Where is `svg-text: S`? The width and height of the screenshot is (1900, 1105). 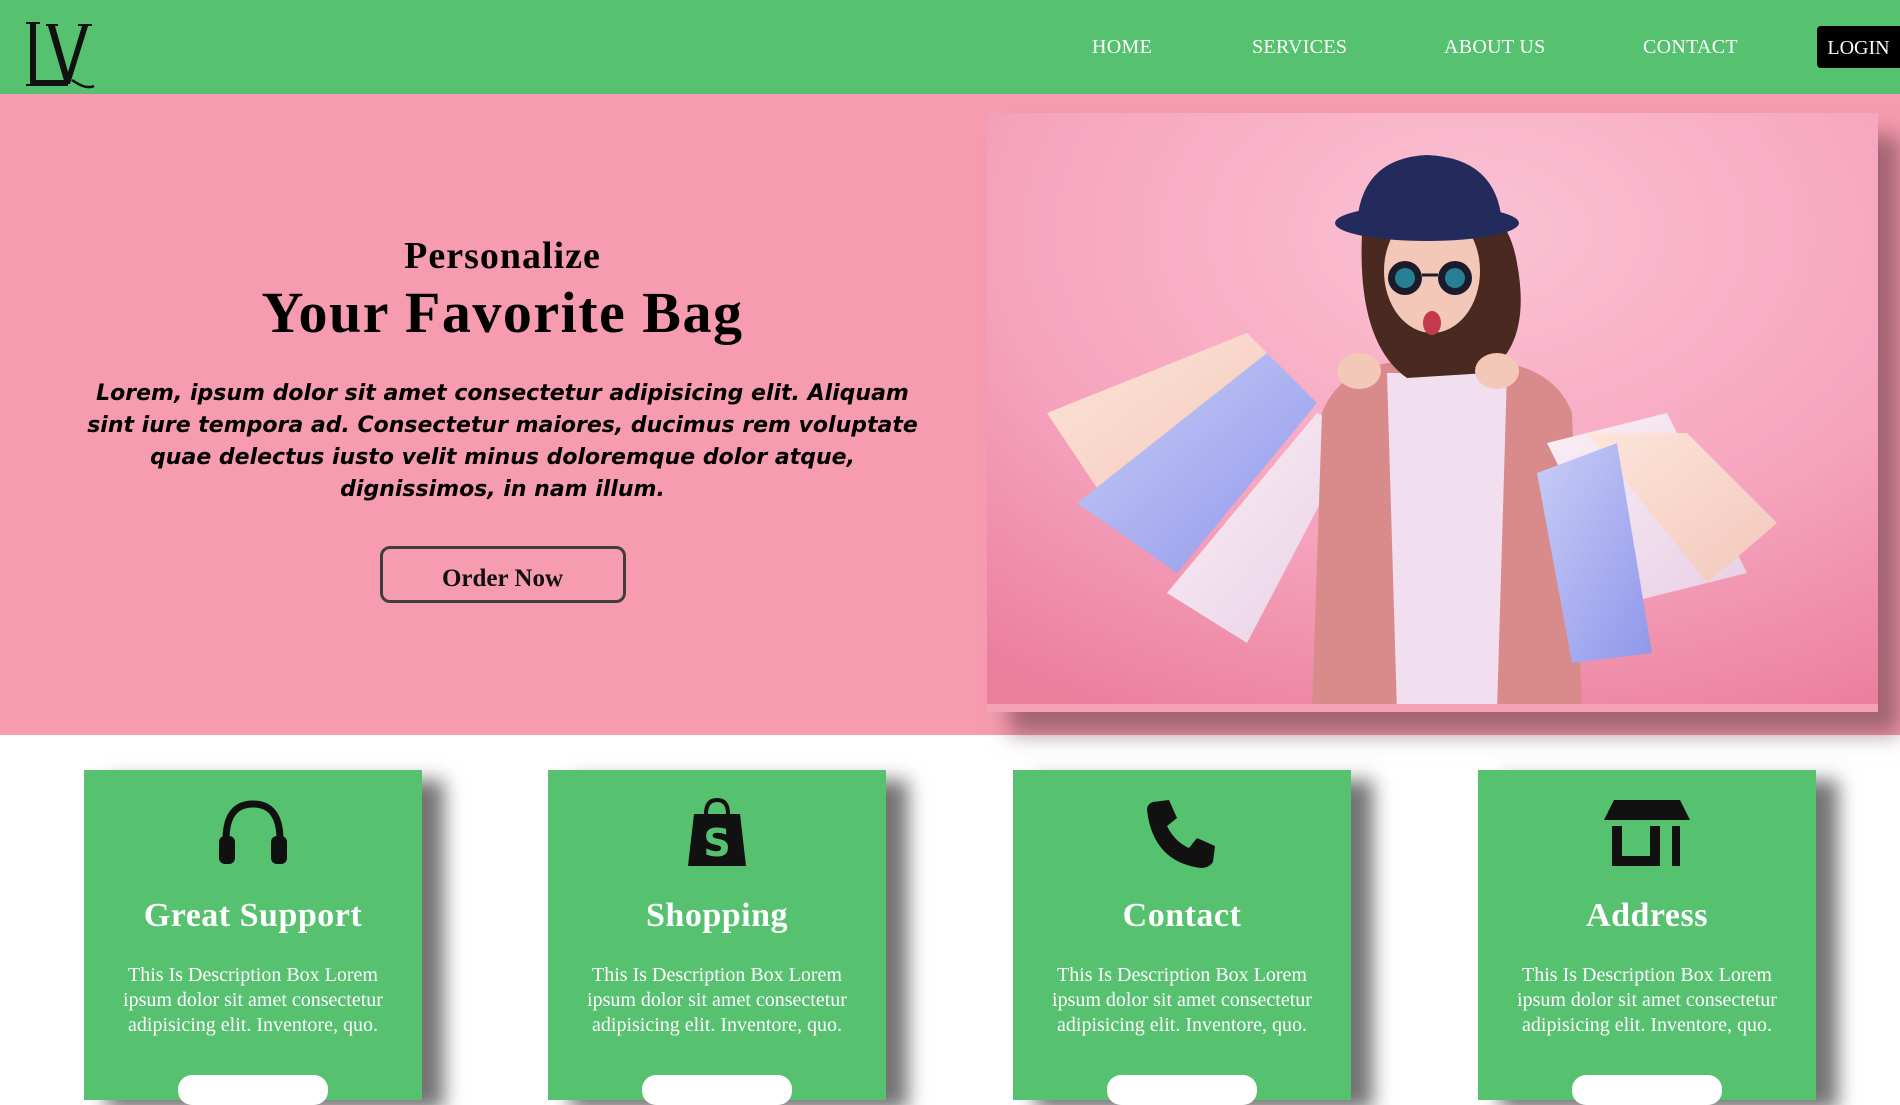
svg-text: S is located at coordinates (716, 843).